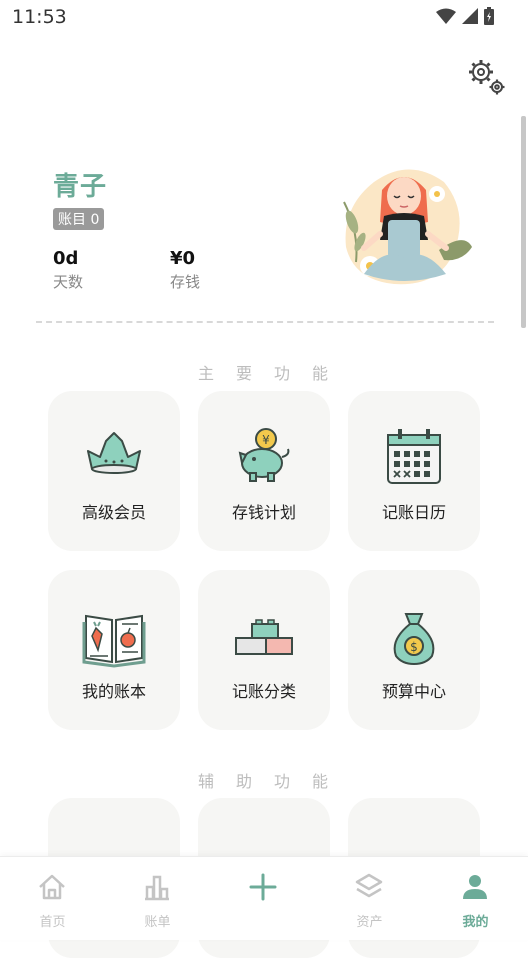 The height and width of the screenshot is (958, 528). I want to click on savings-value: ¥0, so click(183, 258).